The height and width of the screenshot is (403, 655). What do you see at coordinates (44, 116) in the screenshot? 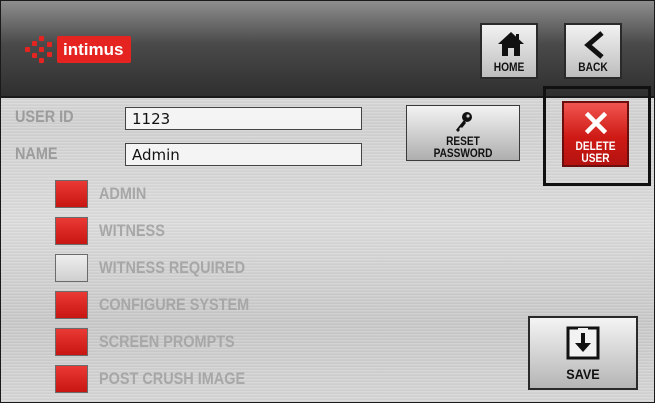
I see `user-id-label: USER ID` at bounding box center [44, 116].